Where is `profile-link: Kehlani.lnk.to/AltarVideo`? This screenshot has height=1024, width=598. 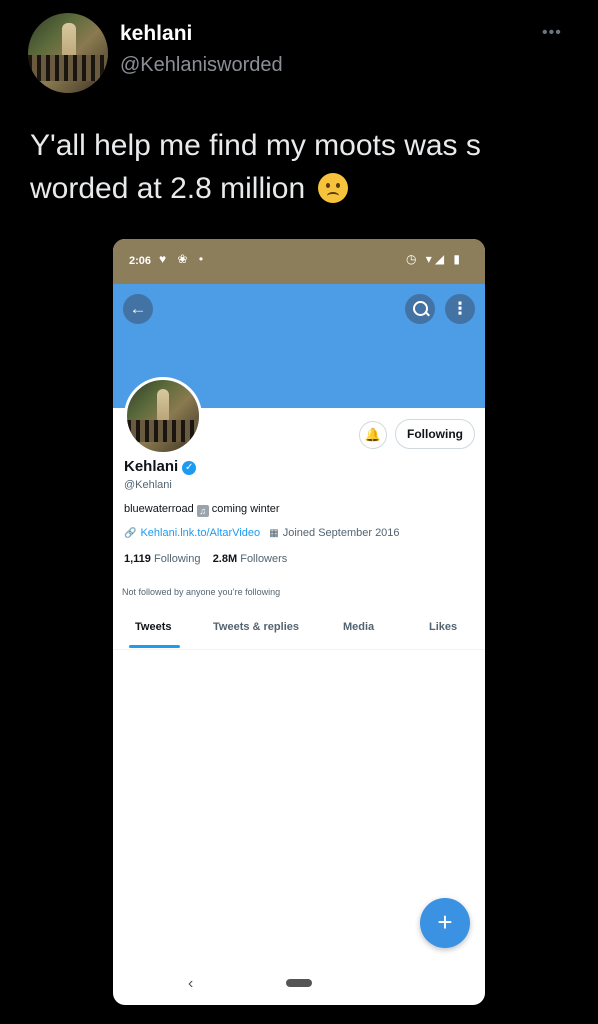 profile-link: Kehlani.lnk.to/AltarVideo is located at coordinates (200, 533).